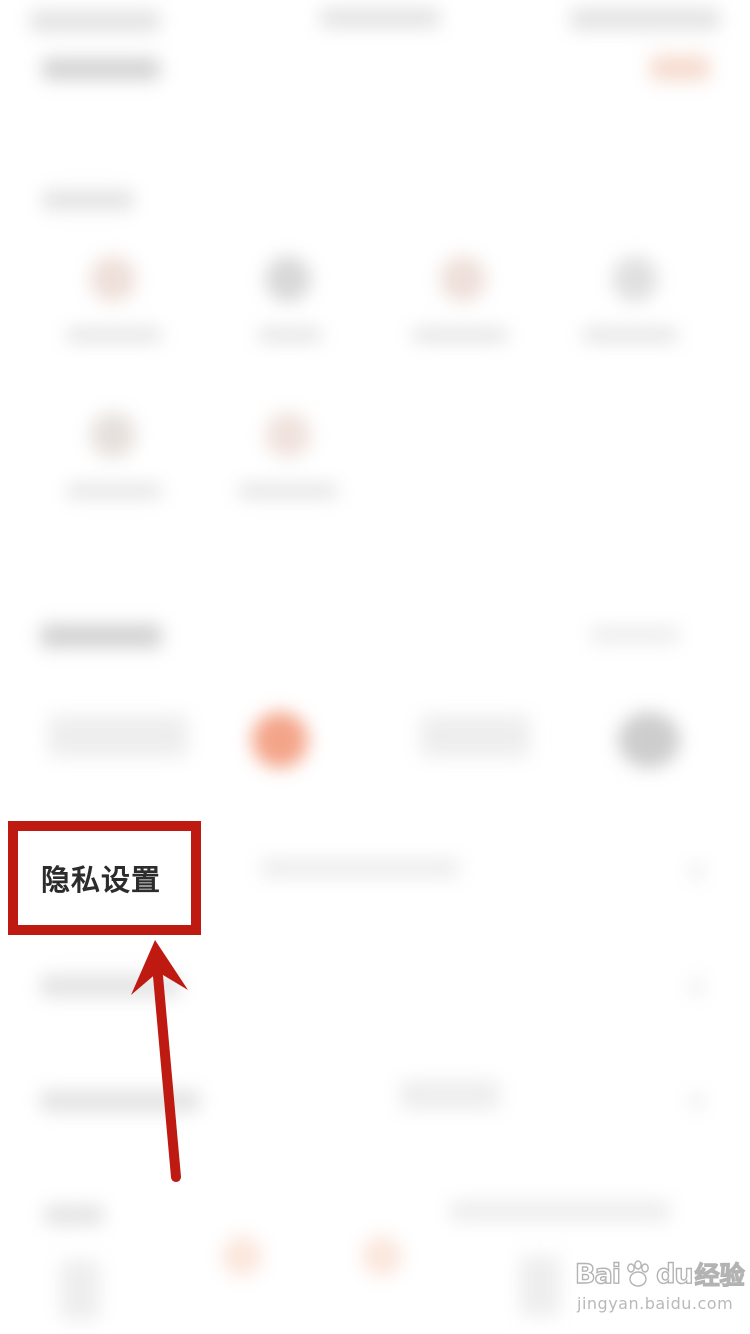 The image size is (750, 1334). I want to click on annotation-arrow, so click(159, 1061).